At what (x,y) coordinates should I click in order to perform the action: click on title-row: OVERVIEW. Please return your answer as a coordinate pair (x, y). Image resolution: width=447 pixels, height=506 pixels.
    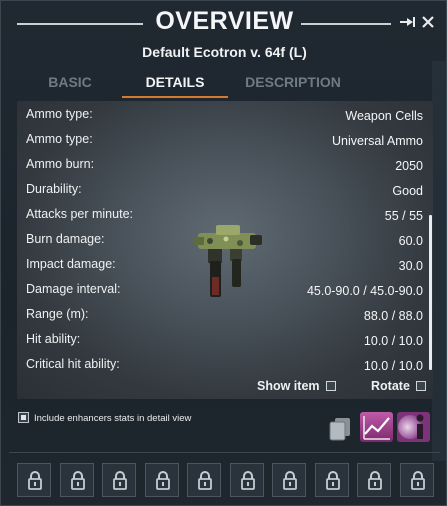
    Looking at the image, I should click on (224, 23).